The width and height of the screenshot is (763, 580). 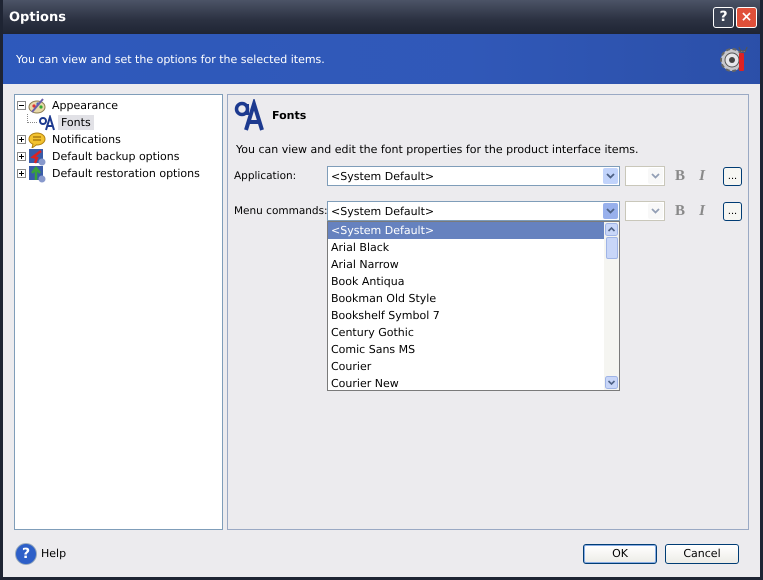 I want to click on tree-item: Default backup options, so click(x=115, y=156).